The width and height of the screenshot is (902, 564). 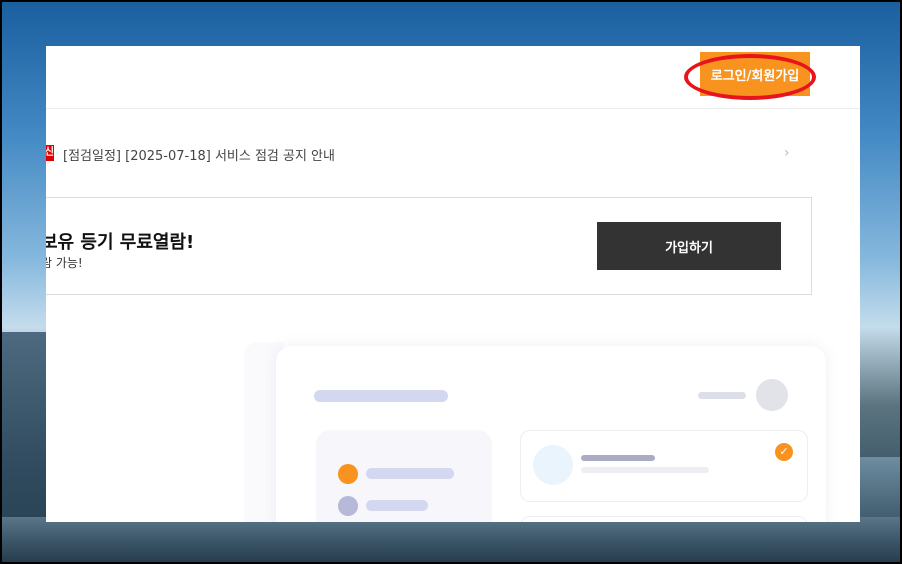 I want to click on illustration-item-card, so click(x=664, y=519).